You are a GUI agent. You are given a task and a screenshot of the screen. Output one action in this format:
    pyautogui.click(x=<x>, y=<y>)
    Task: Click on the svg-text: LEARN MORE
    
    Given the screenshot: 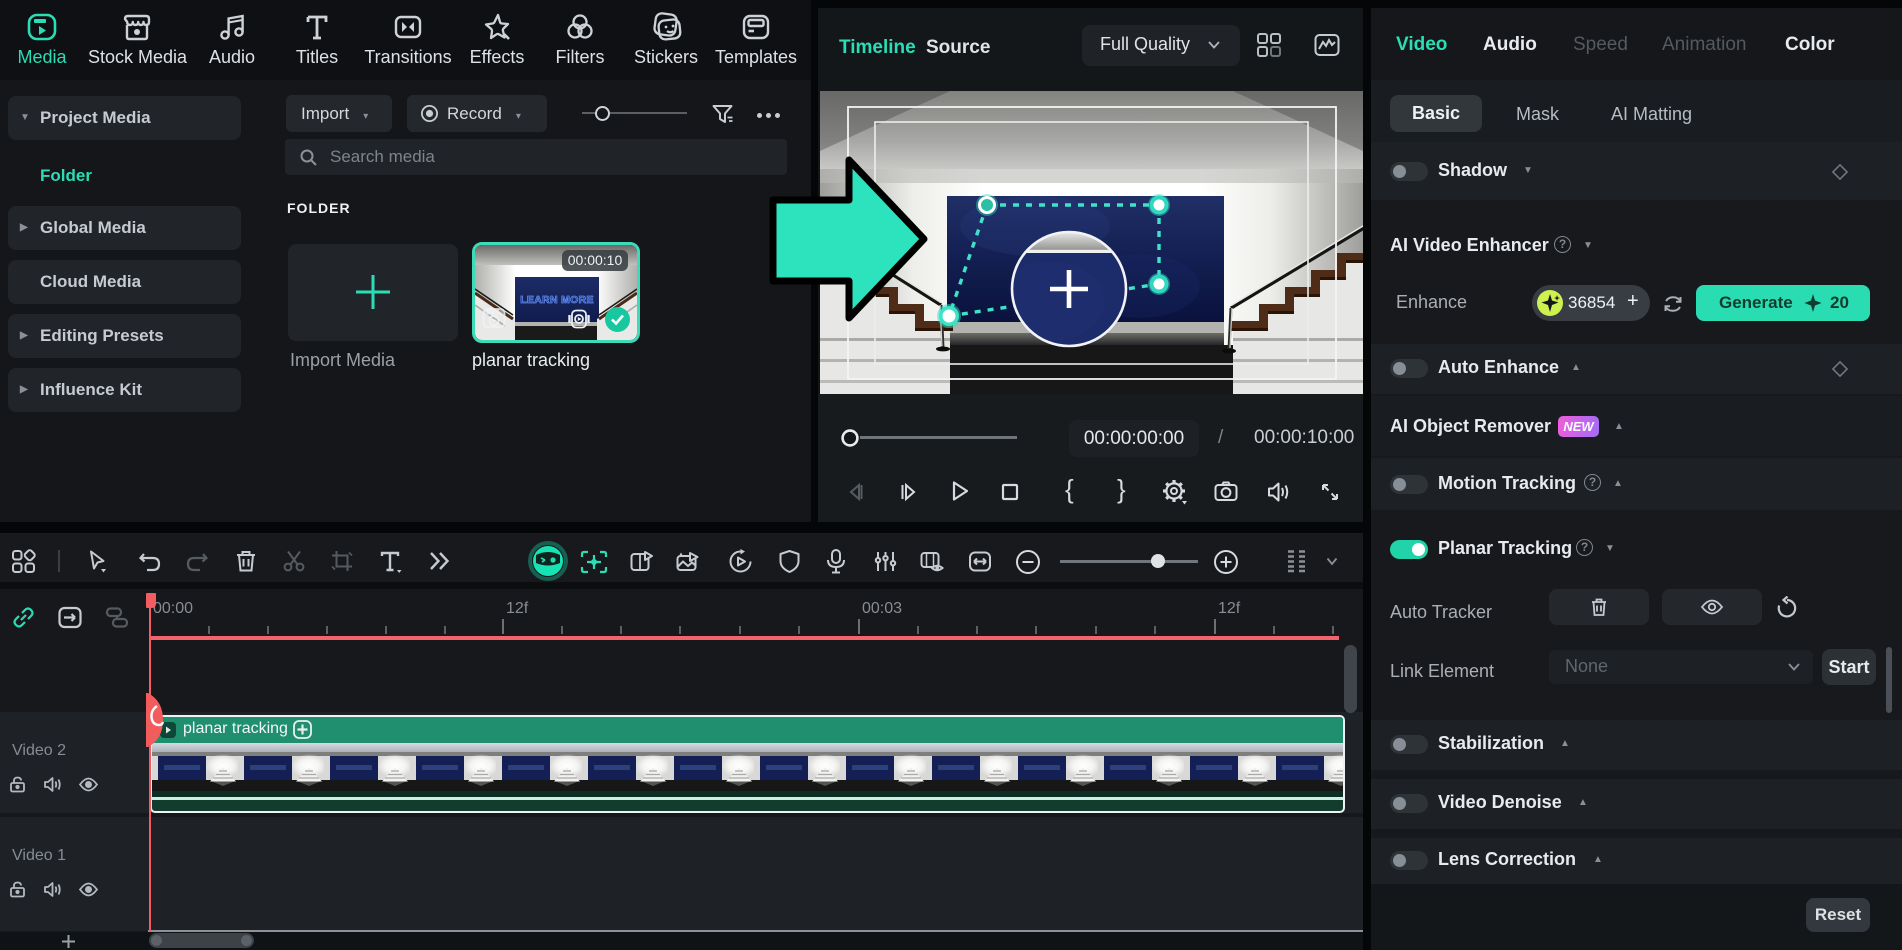 What is the action you would take?
    pyautogui.click(x=557, y=300)
    